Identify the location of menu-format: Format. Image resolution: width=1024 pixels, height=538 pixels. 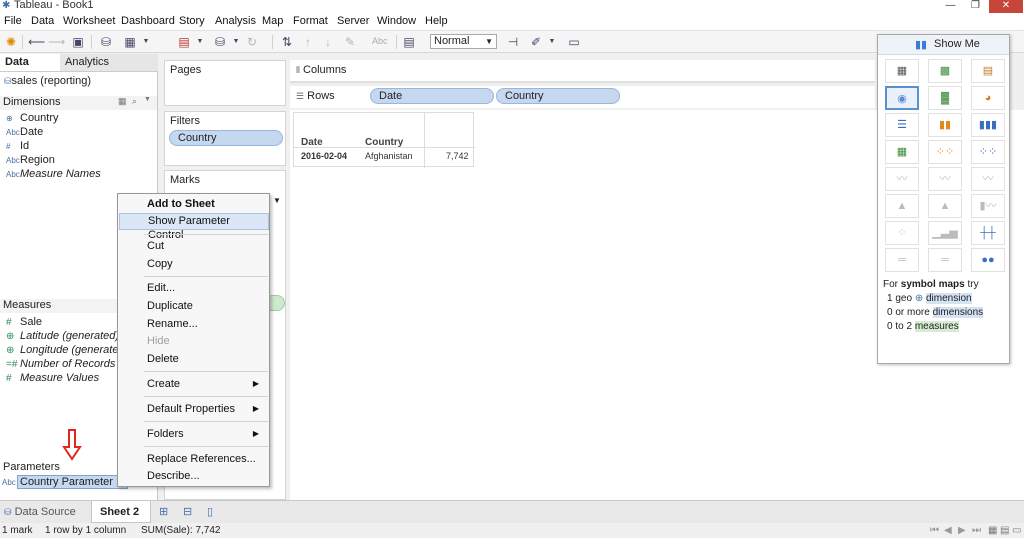
(310, 21).